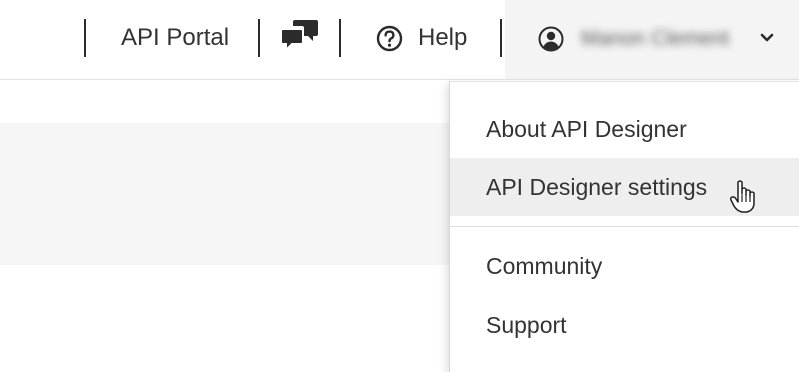 The image size is (799, 372). I want to click on user-circle-icon, so click(551, 39).